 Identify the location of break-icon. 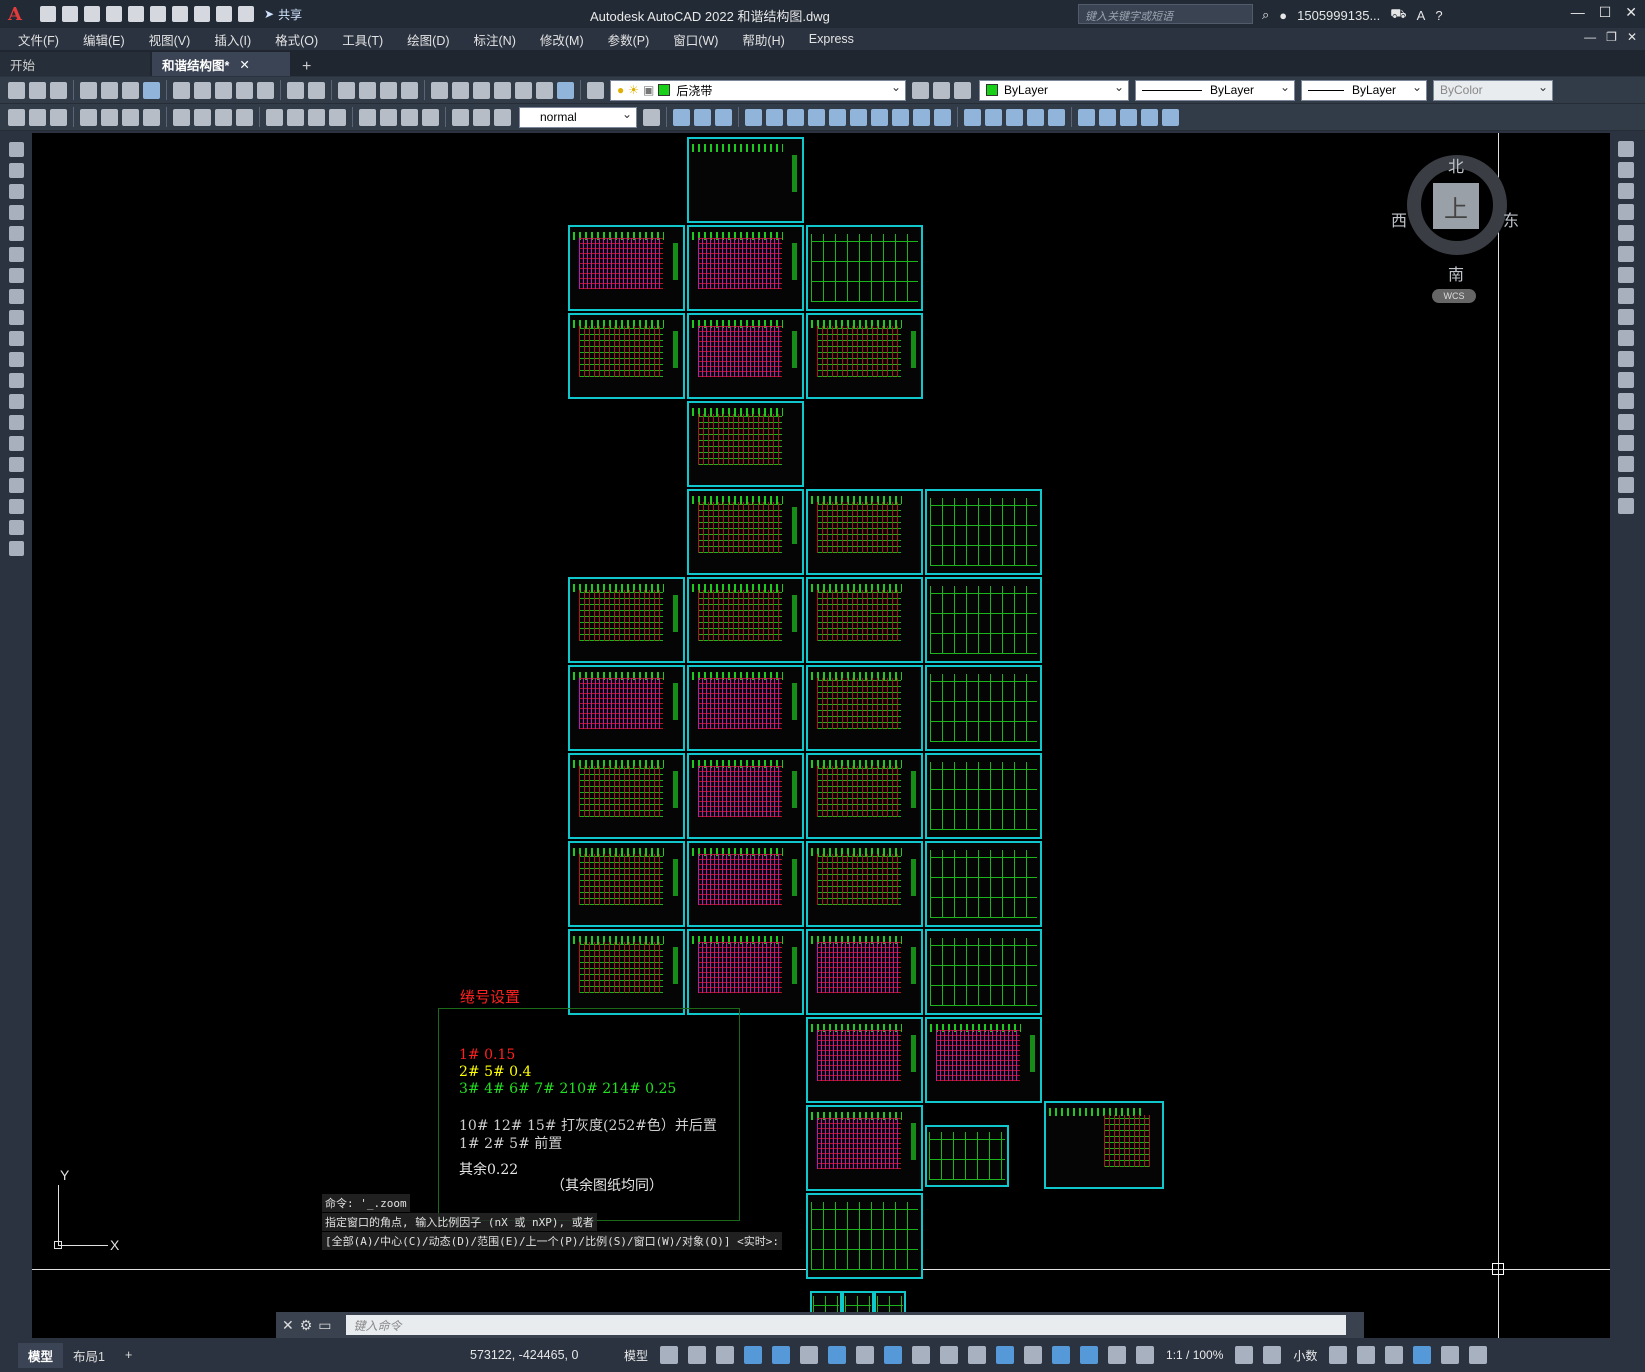
(1626, 401).